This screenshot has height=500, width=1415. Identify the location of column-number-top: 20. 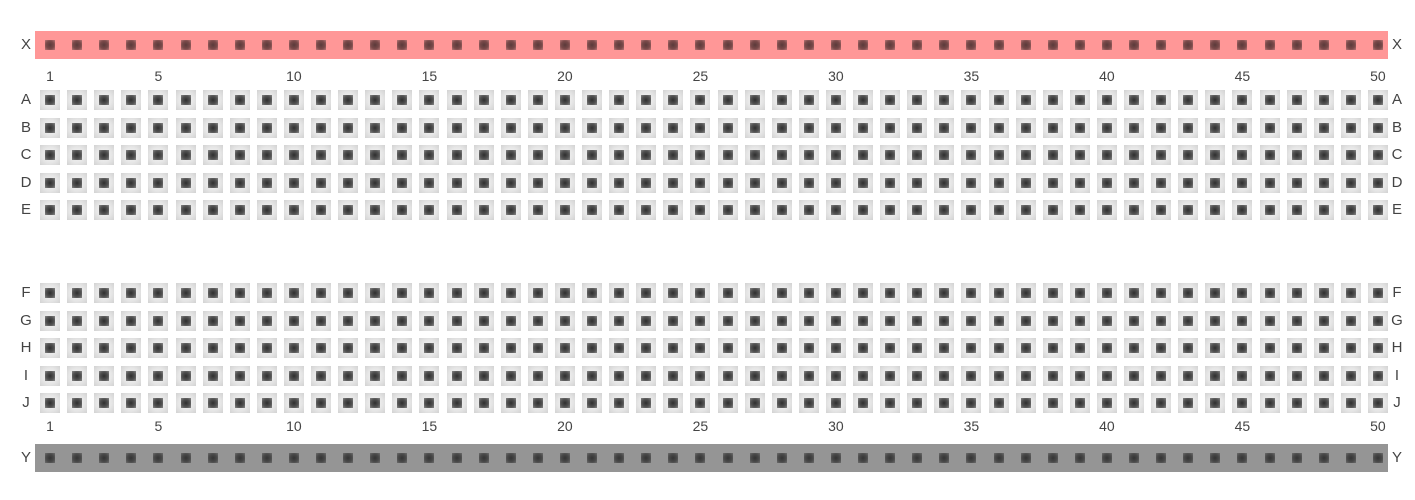
(565, 76).